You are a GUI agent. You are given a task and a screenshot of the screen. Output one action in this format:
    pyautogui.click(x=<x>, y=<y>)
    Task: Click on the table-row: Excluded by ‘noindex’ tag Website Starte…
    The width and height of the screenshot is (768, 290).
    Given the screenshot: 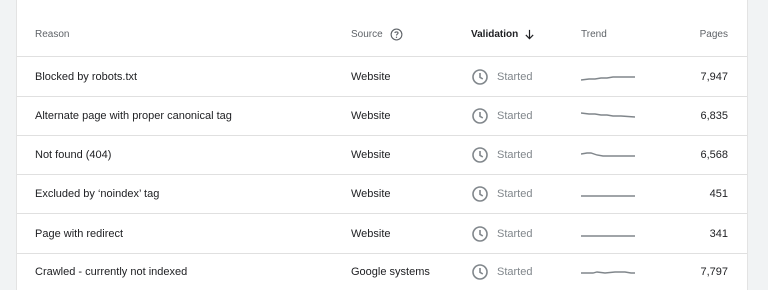 What is the action you would take?
    pyautogui.click(x=382, y=194)
    